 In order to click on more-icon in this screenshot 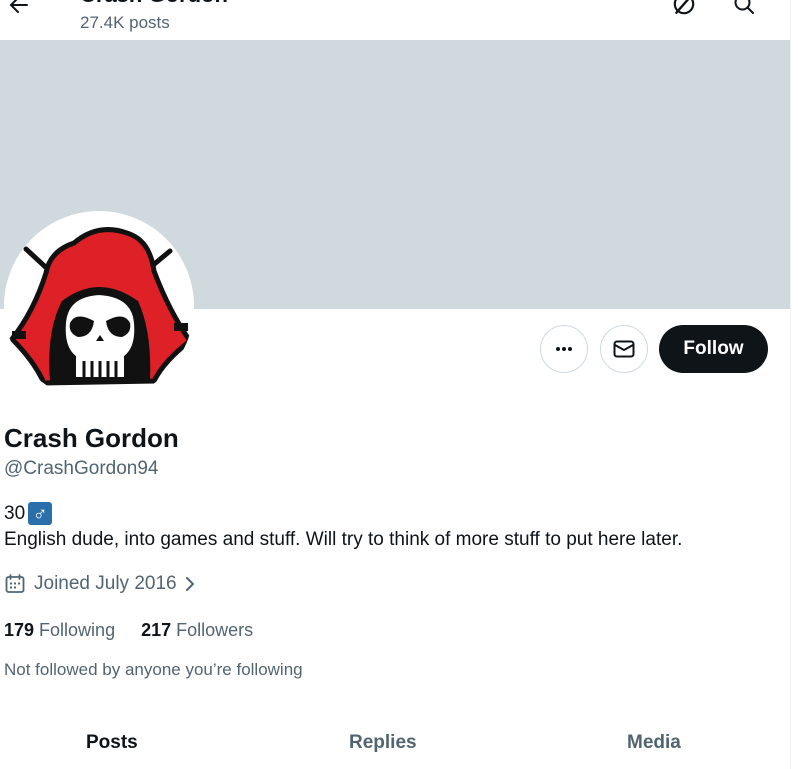, I will do `click(564, 349)`.